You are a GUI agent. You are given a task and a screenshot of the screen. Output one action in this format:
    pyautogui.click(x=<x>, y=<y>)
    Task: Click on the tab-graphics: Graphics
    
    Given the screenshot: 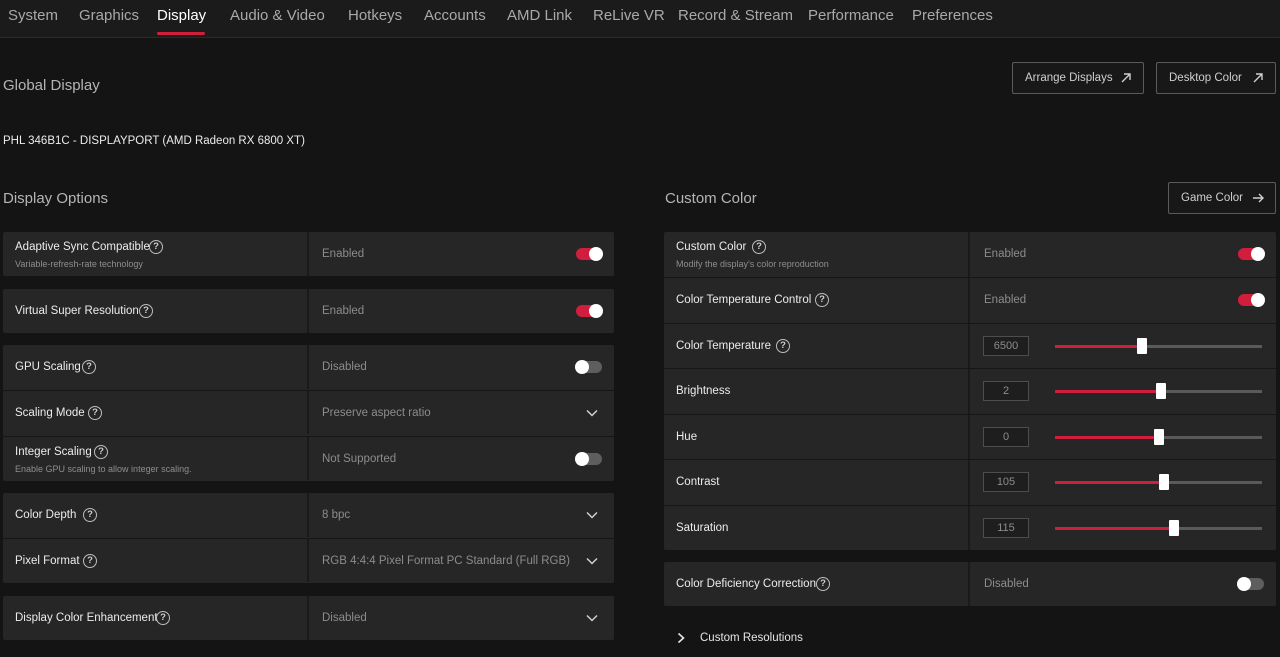 What is the action you would take?
    pyautogui.click(x=109, y=15)
    